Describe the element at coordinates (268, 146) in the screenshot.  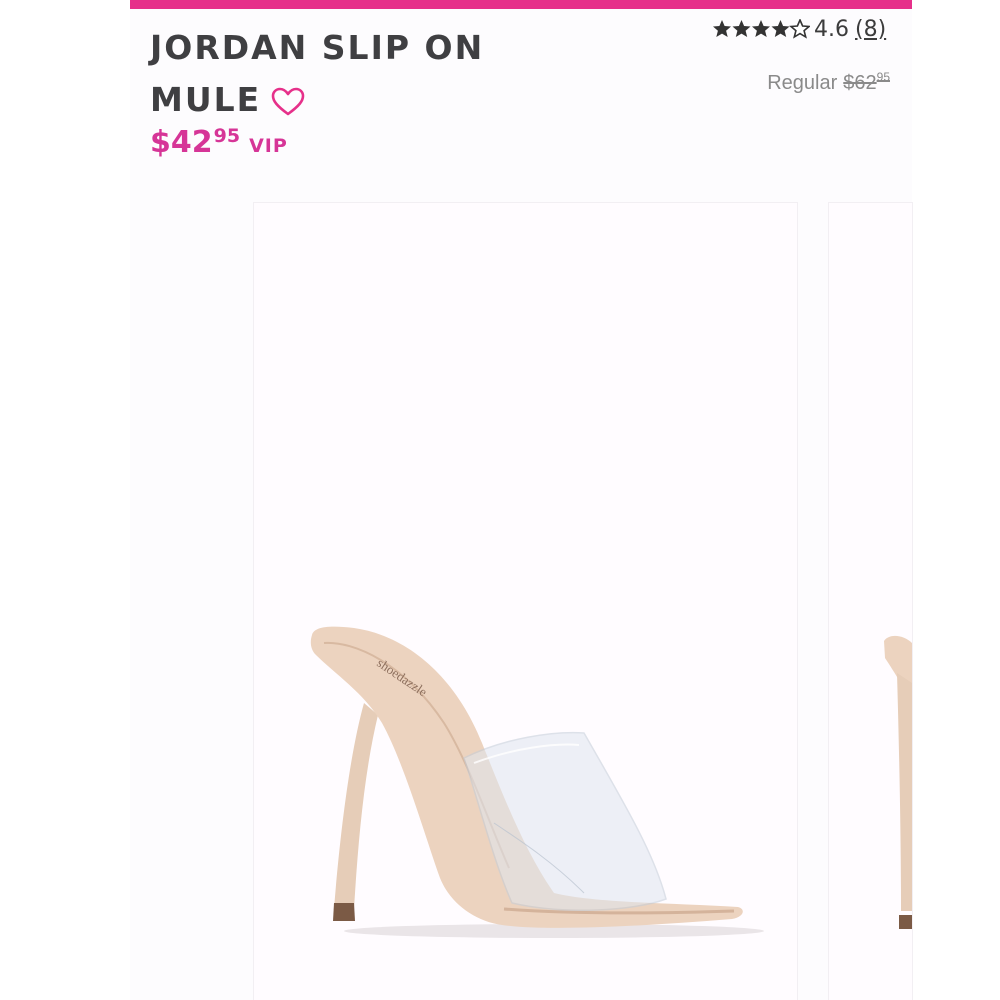
I see `price-tag-vip: VIP` at that location.